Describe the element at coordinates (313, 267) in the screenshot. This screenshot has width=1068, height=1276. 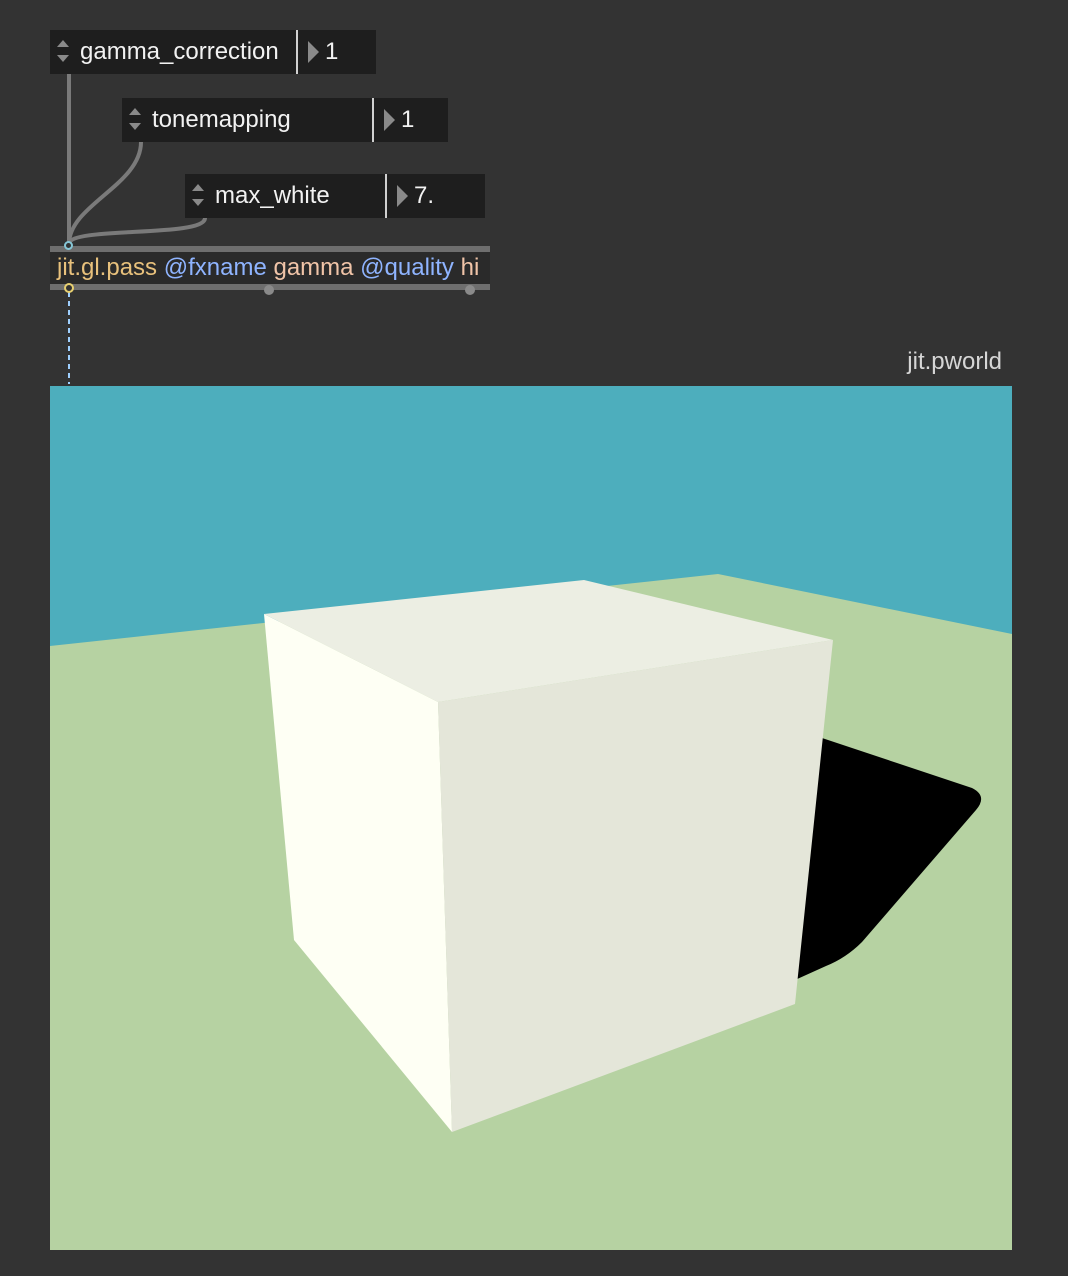
I see `object-arg-fxname: gamma` at that location.